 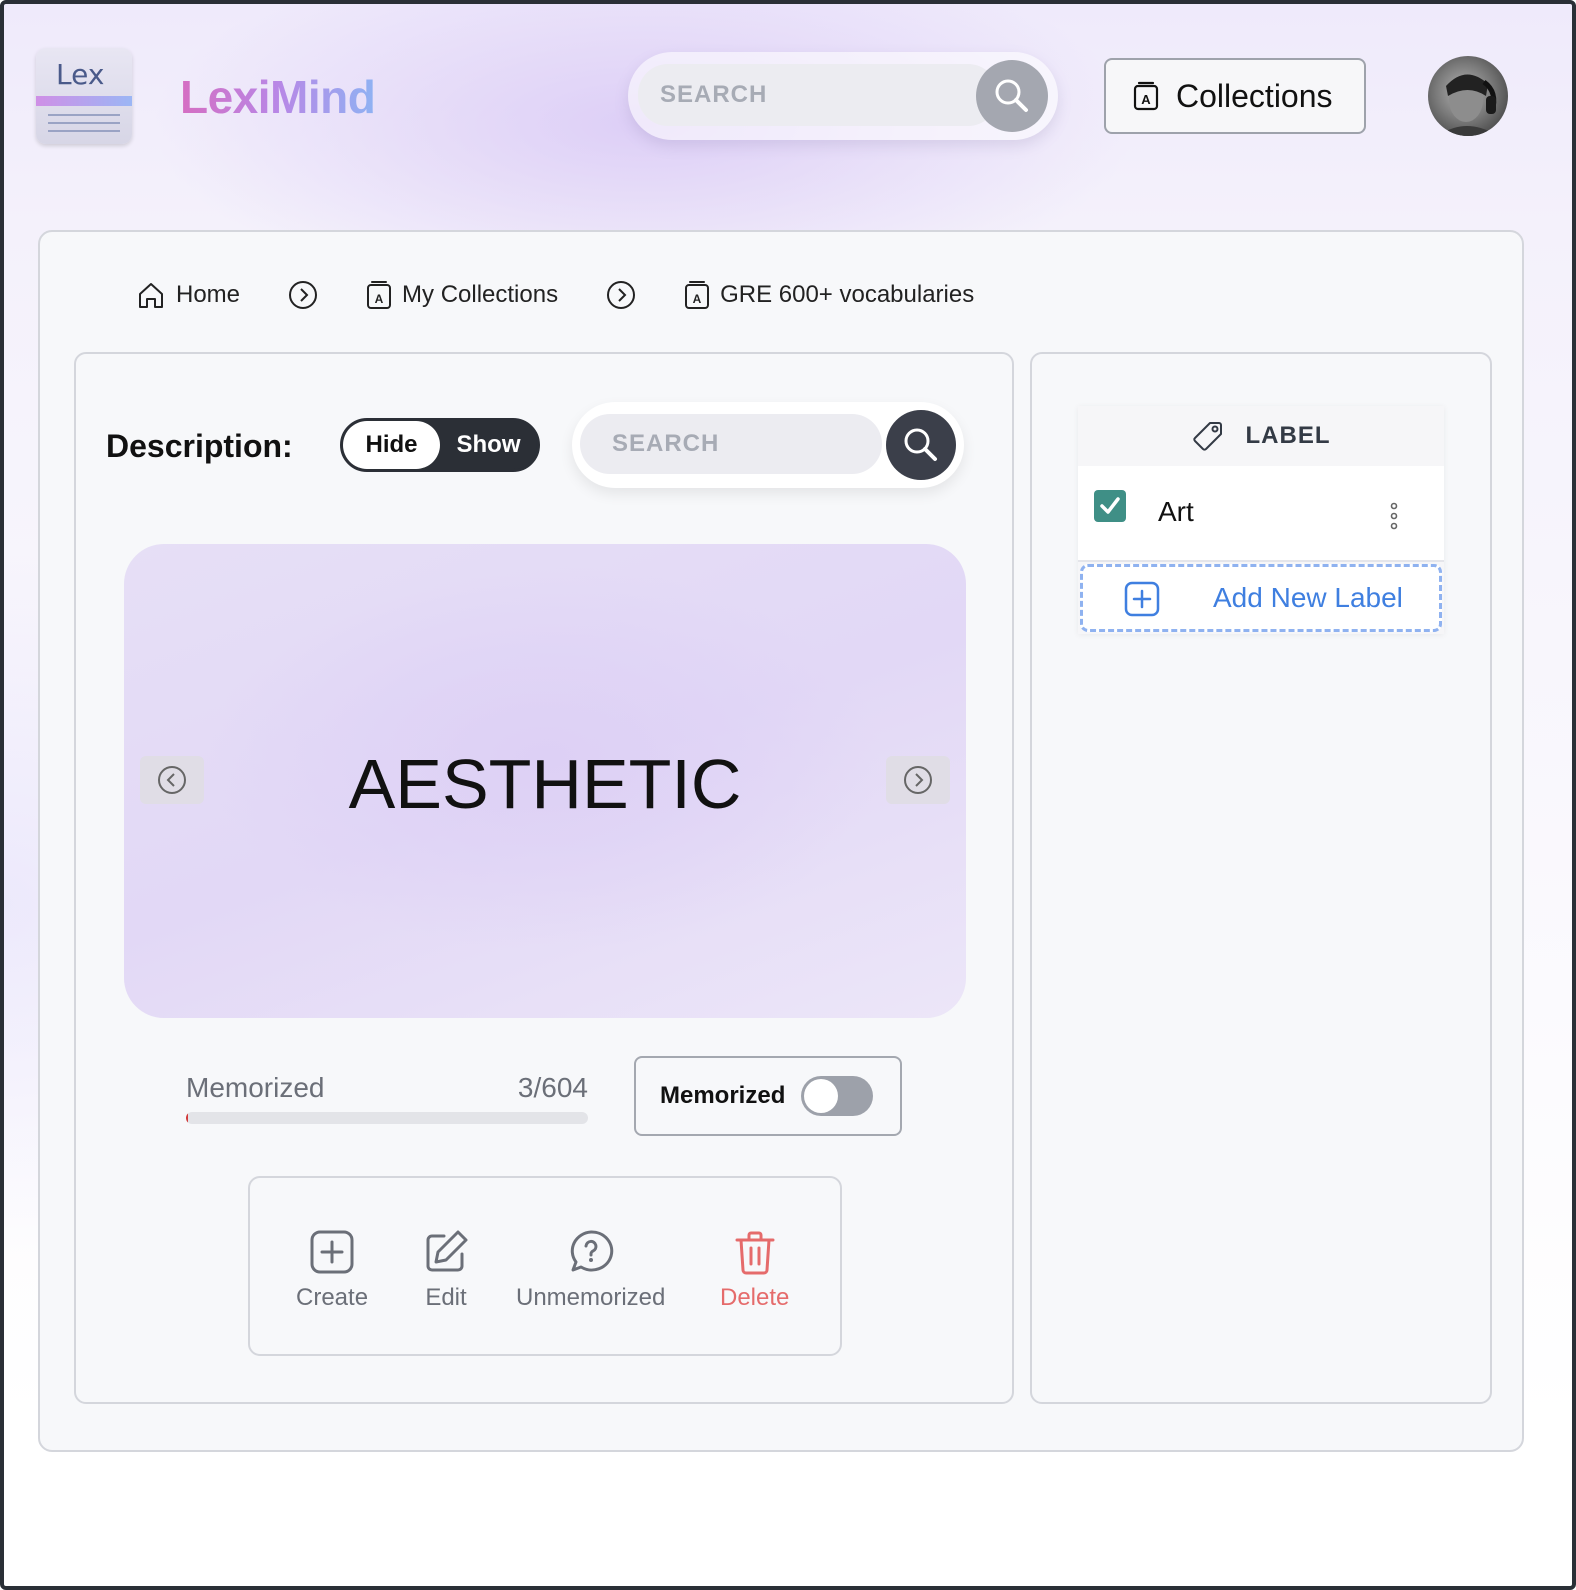 What do you see at coordinates (332, 1297) in the screenshot?
I see `create-label: Create` at bounding box center [332, 1297].